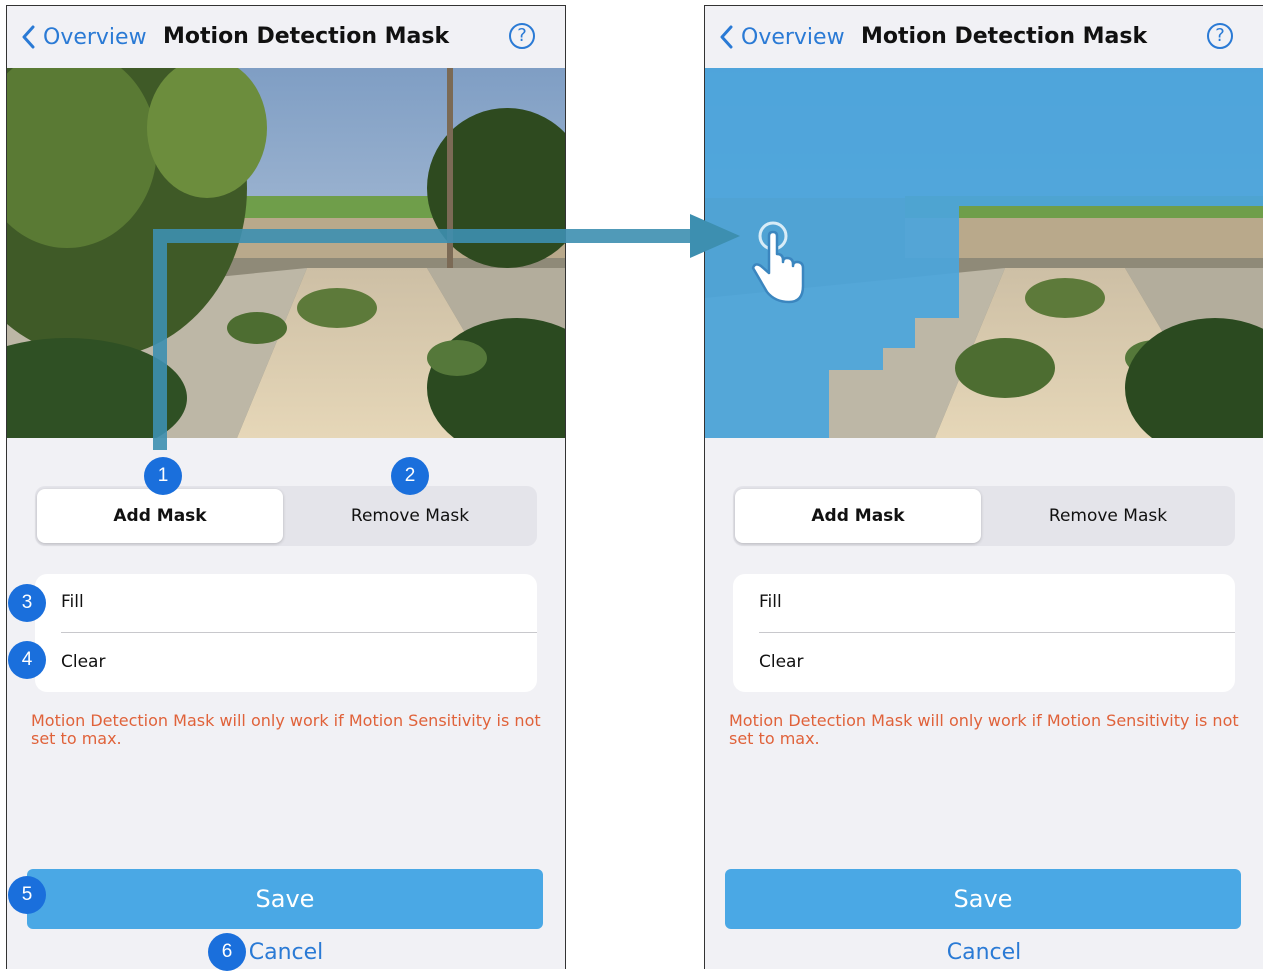  What do you see at coordinates (227, 952) in the screenshot?
I see `callout-badge: 6` at bounding box center [227, 952].